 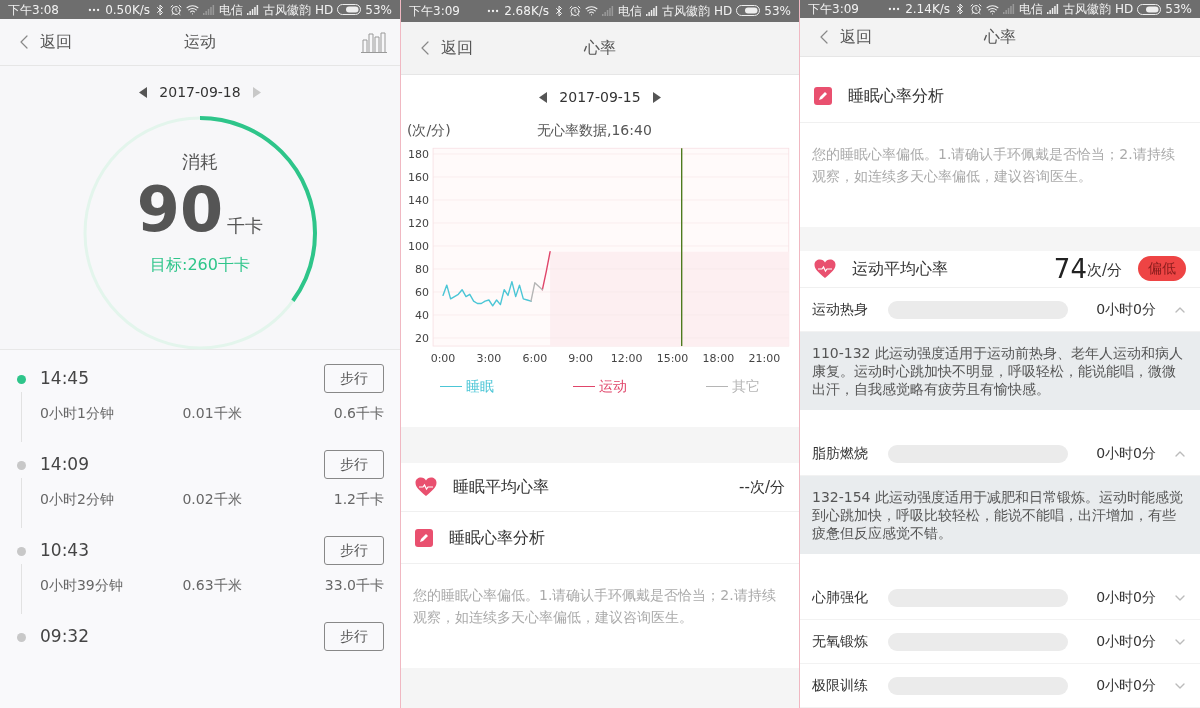 What do you see at coordinates (180, 209) in the screenshot?
I see `calorie-value: 90` at bounding box center [180, 209].